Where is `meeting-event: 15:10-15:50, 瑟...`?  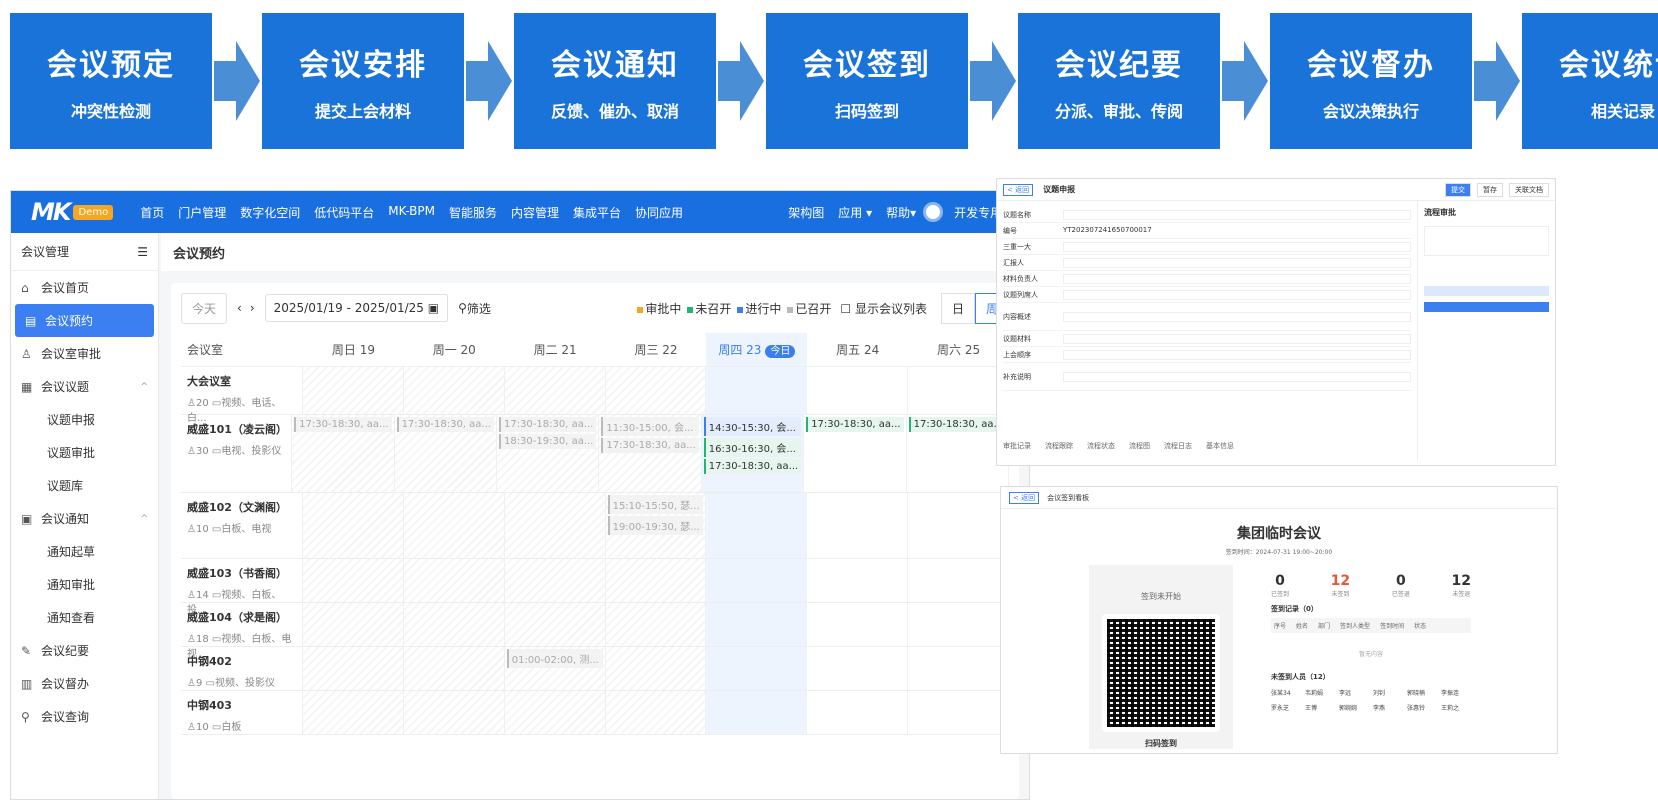
meeting-event: 15:10-15:50, 瑟... is located at coordinates (655, 504).